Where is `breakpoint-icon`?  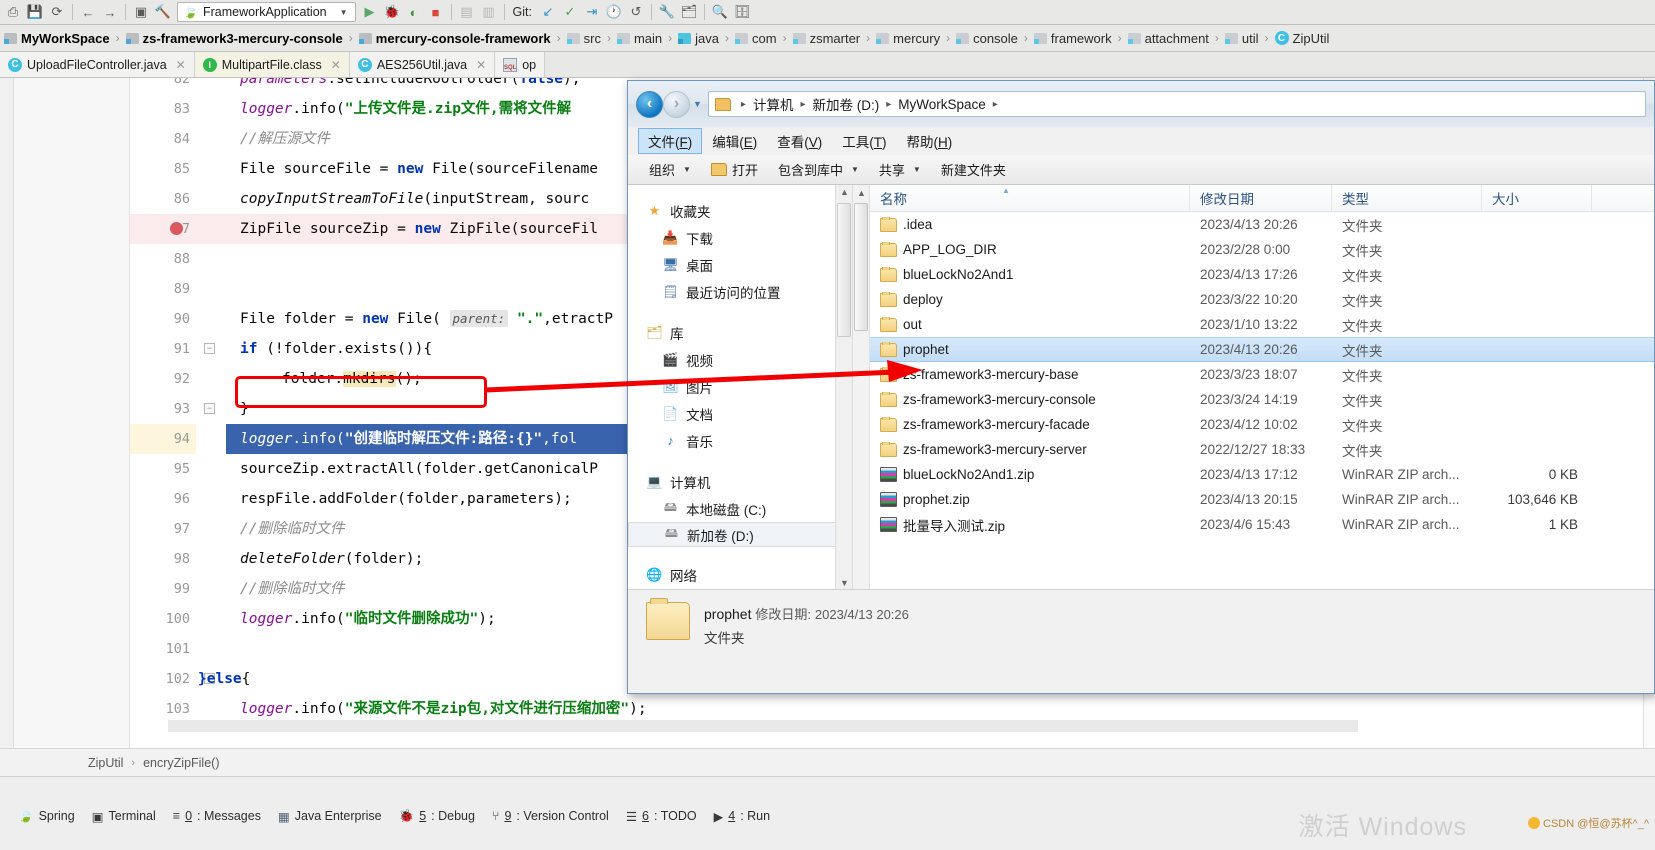 breakpoint-icon is located at coordinates (176, 228).